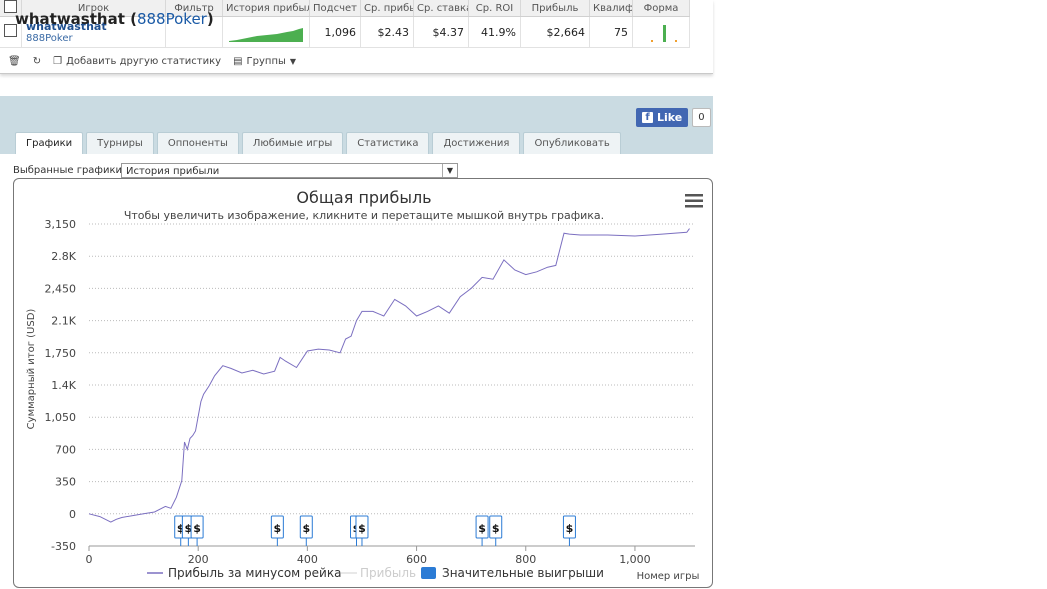 The image size is (1047, 589). What do you see at coordinates (555, 8) in the screenshot?
I see `col-header-profit: Прибыль` at bounding box center [555, 8].